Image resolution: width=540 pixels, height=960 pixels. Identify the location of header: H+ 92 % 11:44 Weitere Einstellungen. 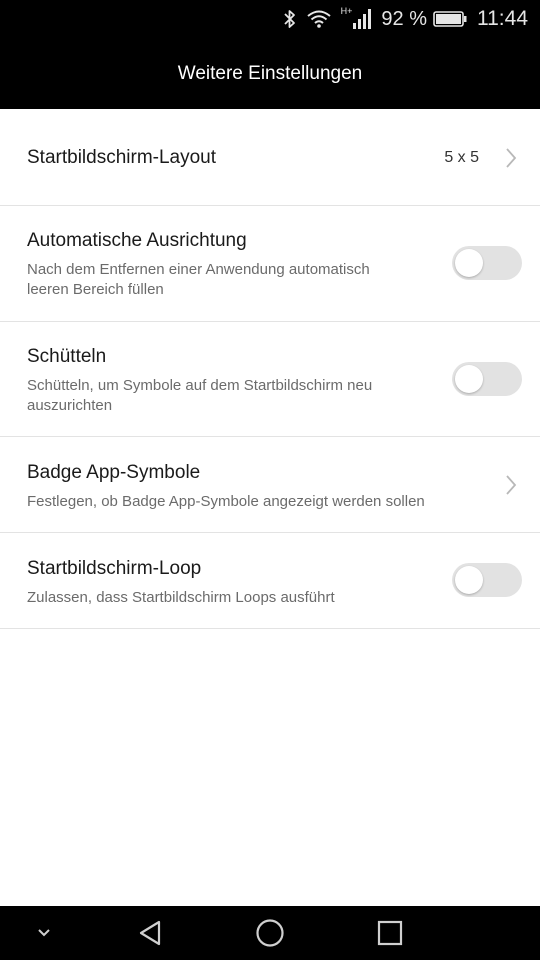
(270, 54).